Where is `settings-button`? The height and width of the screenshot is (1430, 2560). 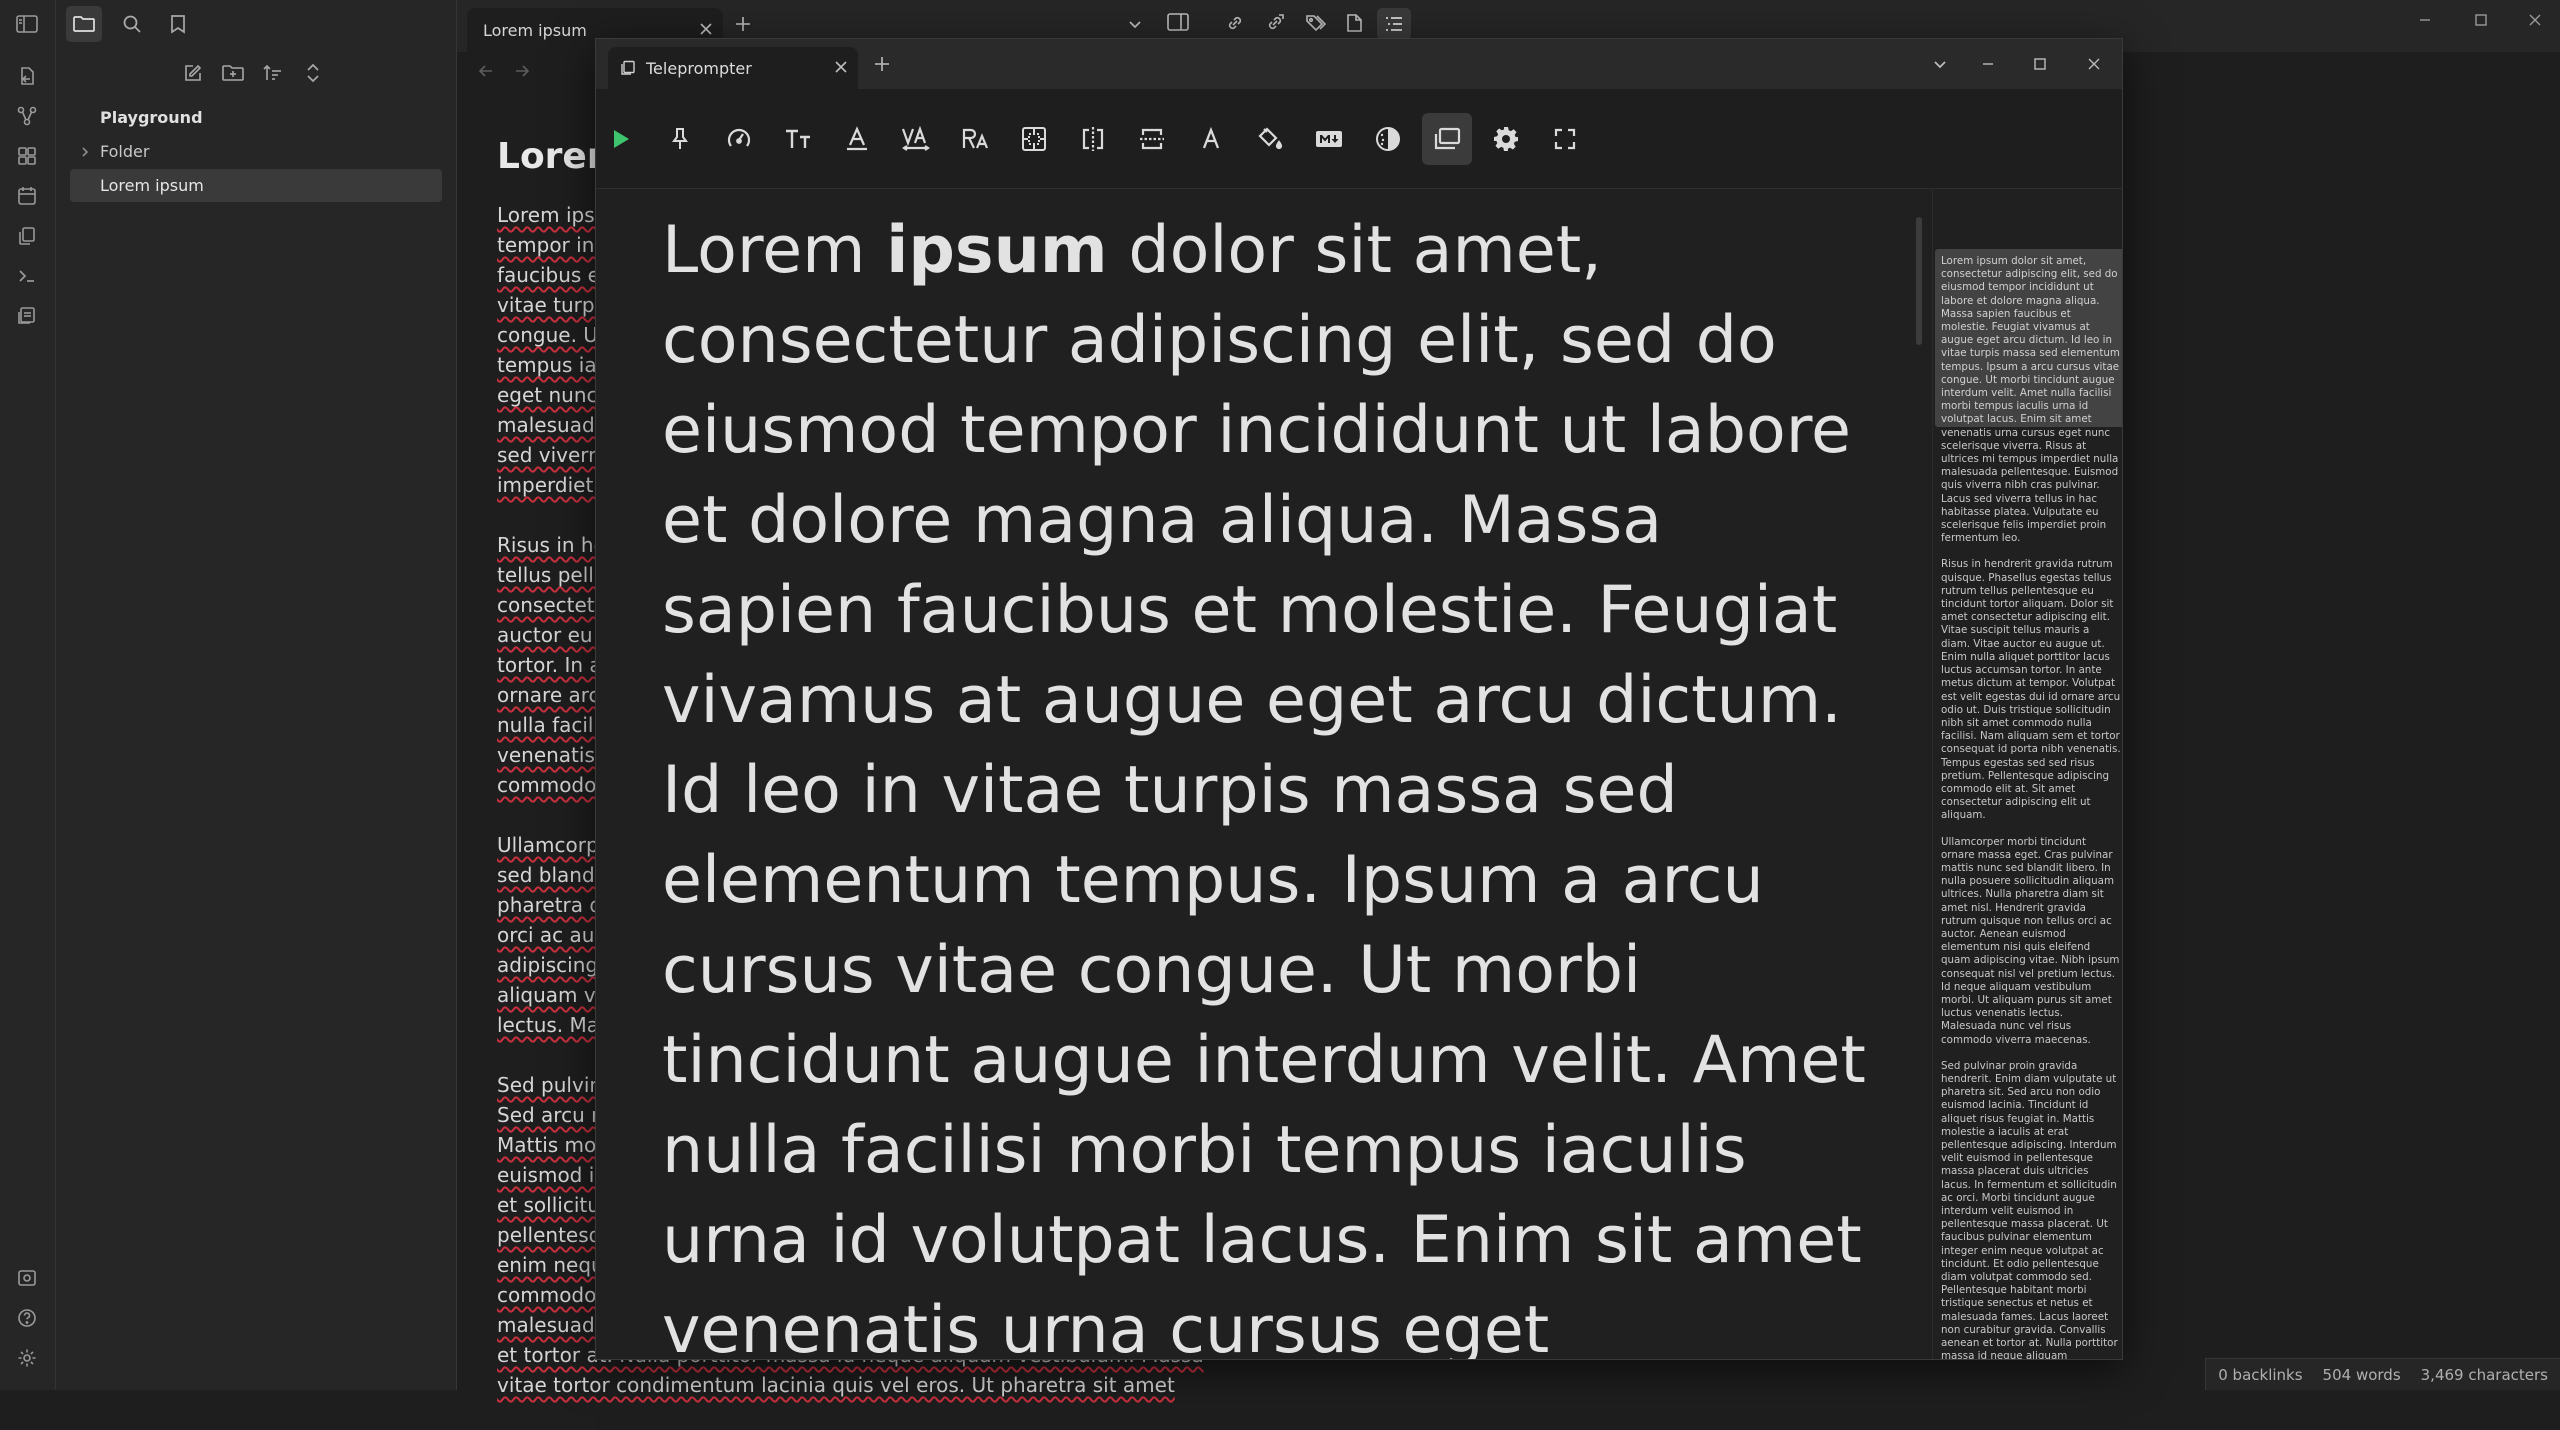 settings-button is located at coordinates (1506, 139).